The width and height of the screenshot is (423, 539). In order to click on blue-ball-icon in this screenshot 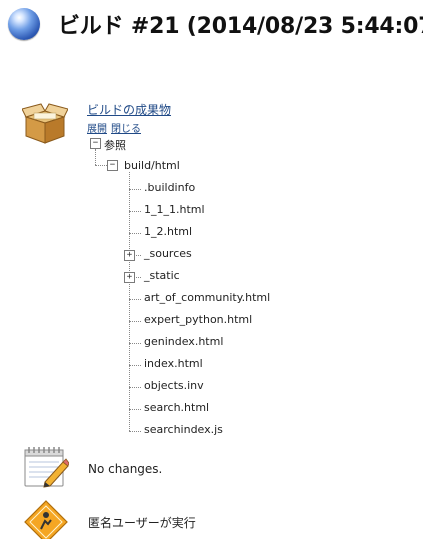, I will do `click(24, 24)`.